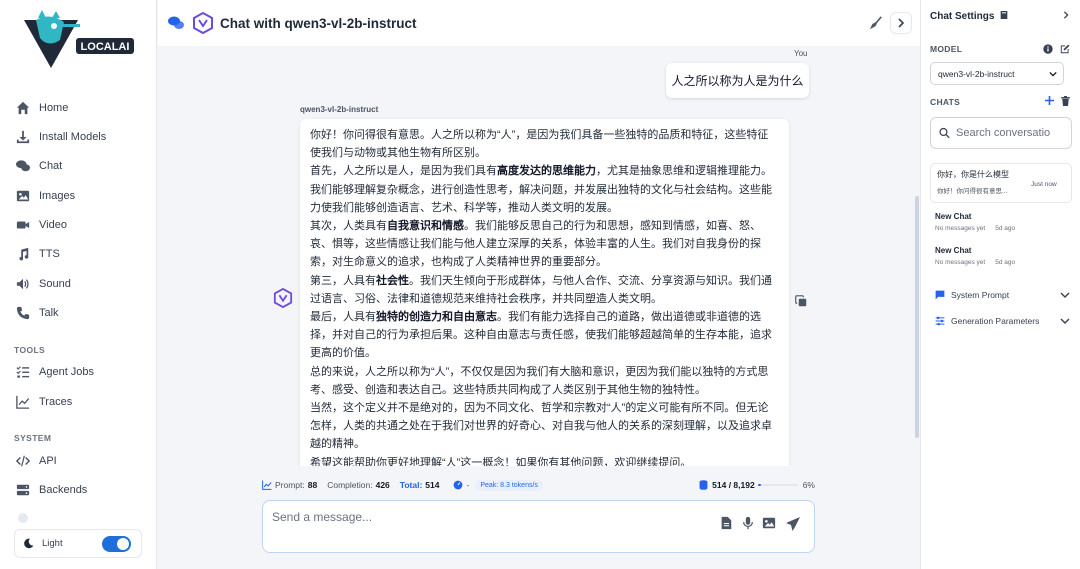  Describe the element at coordinates (1013, 133) in the screenshot. I see `chat-search-input` at that location.